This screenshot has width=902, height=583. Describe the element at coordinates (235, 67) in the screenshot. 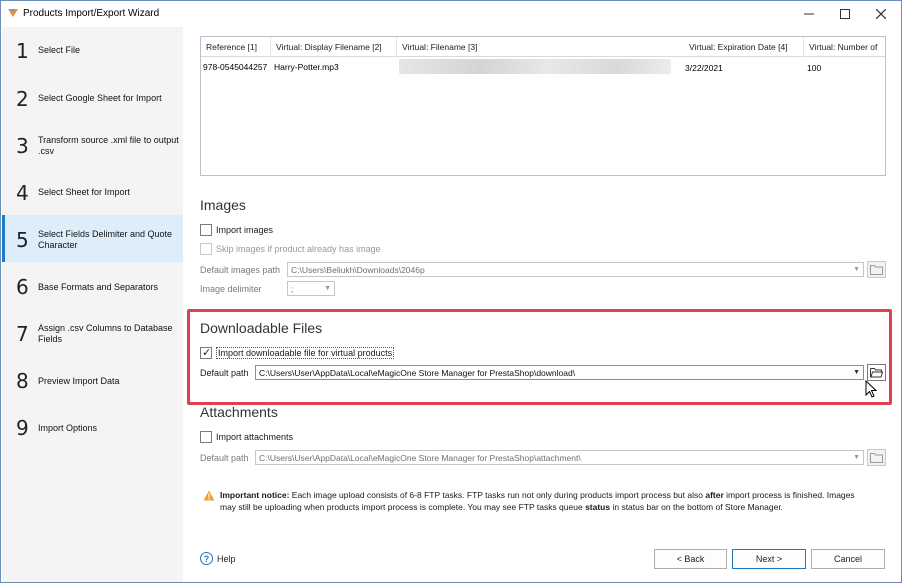

I see `grid-cell-reference: 978-0545044257` at that location.